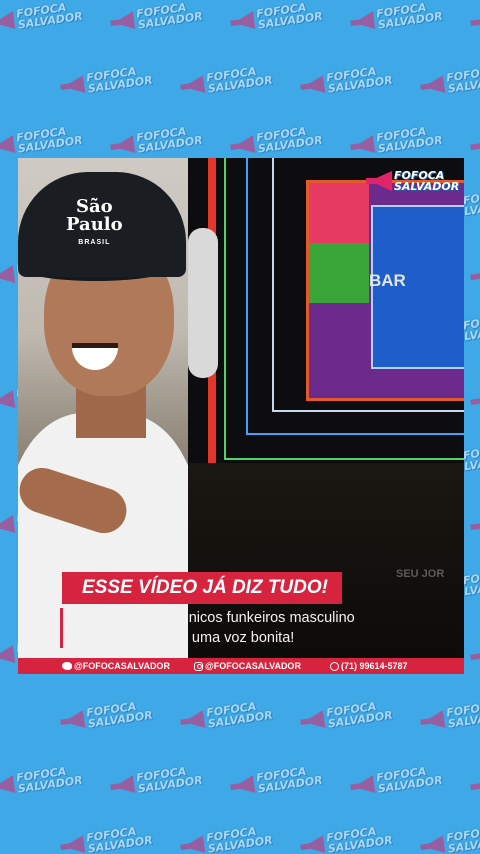 Image resolution: width=480 pixels, height=854 pixels. Describe the element at coordinates (427, 186) in the screenshot. I see `logo-line2: SALVADOR` at that location.